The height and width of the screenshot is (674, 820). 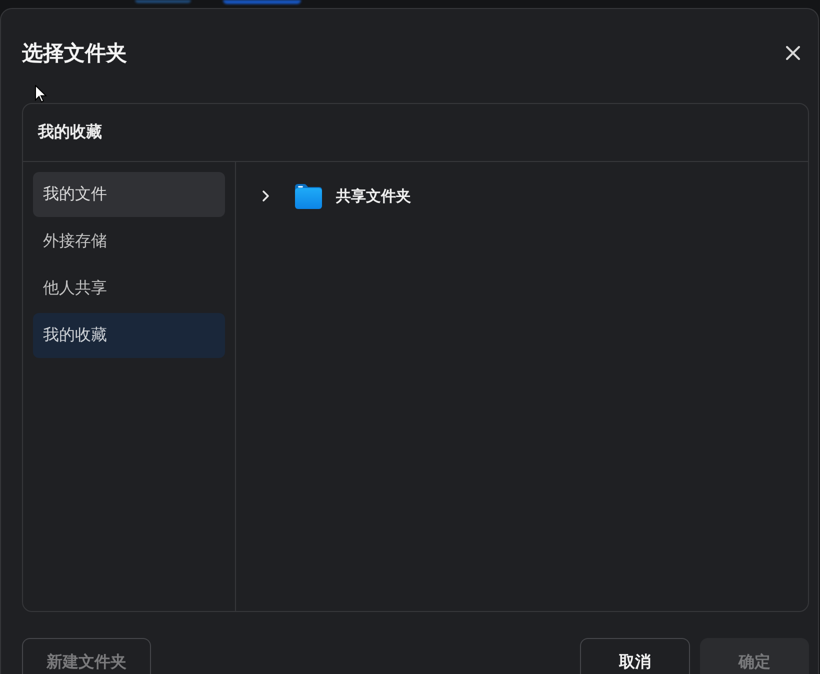 I want to click on dialog-title: 选择文件夹, so click(x=74, y=53).